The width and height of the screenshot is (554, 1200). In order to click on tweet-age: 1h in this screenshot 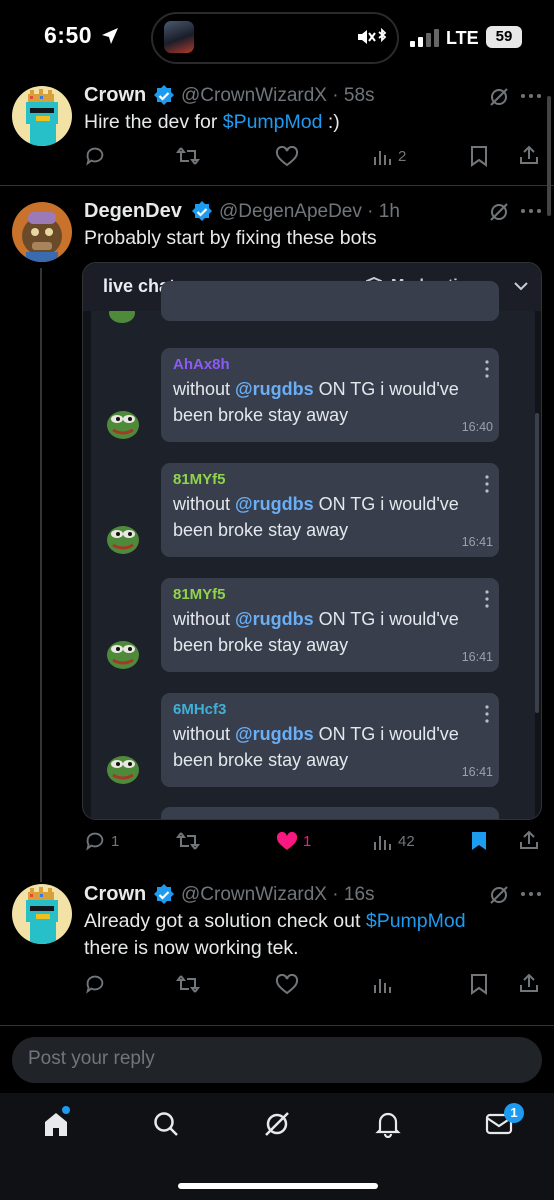, I will do `click(389, 211)`.